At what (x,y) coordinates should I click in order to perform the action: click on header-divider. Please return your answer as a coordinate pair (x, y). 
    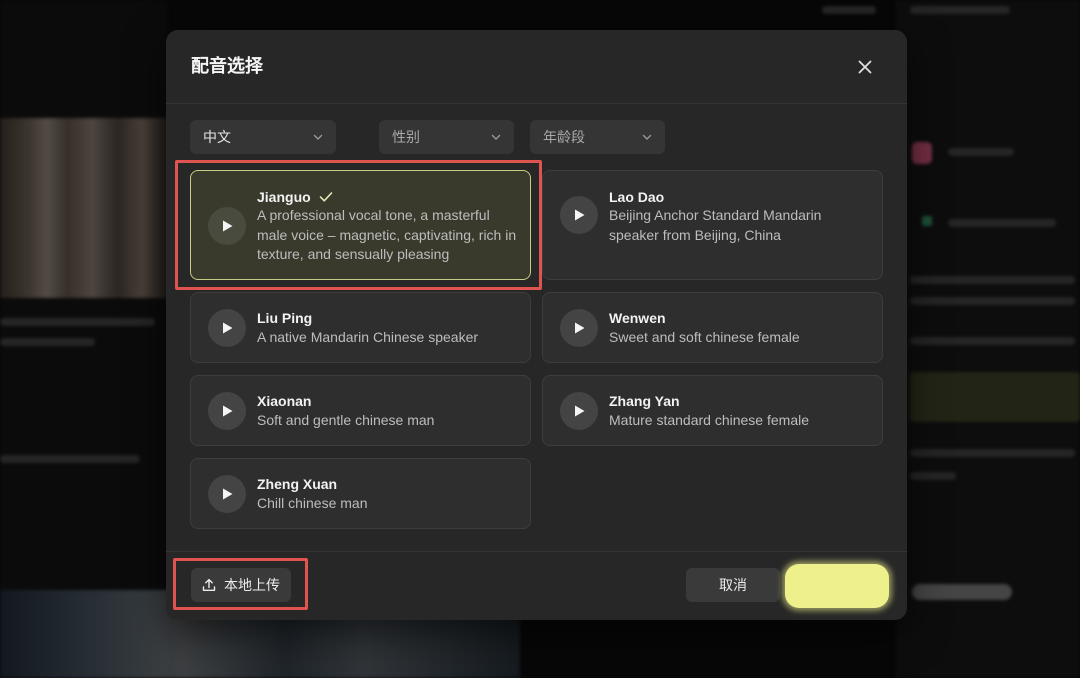
    Looking at the image, I should click on (536, 103).